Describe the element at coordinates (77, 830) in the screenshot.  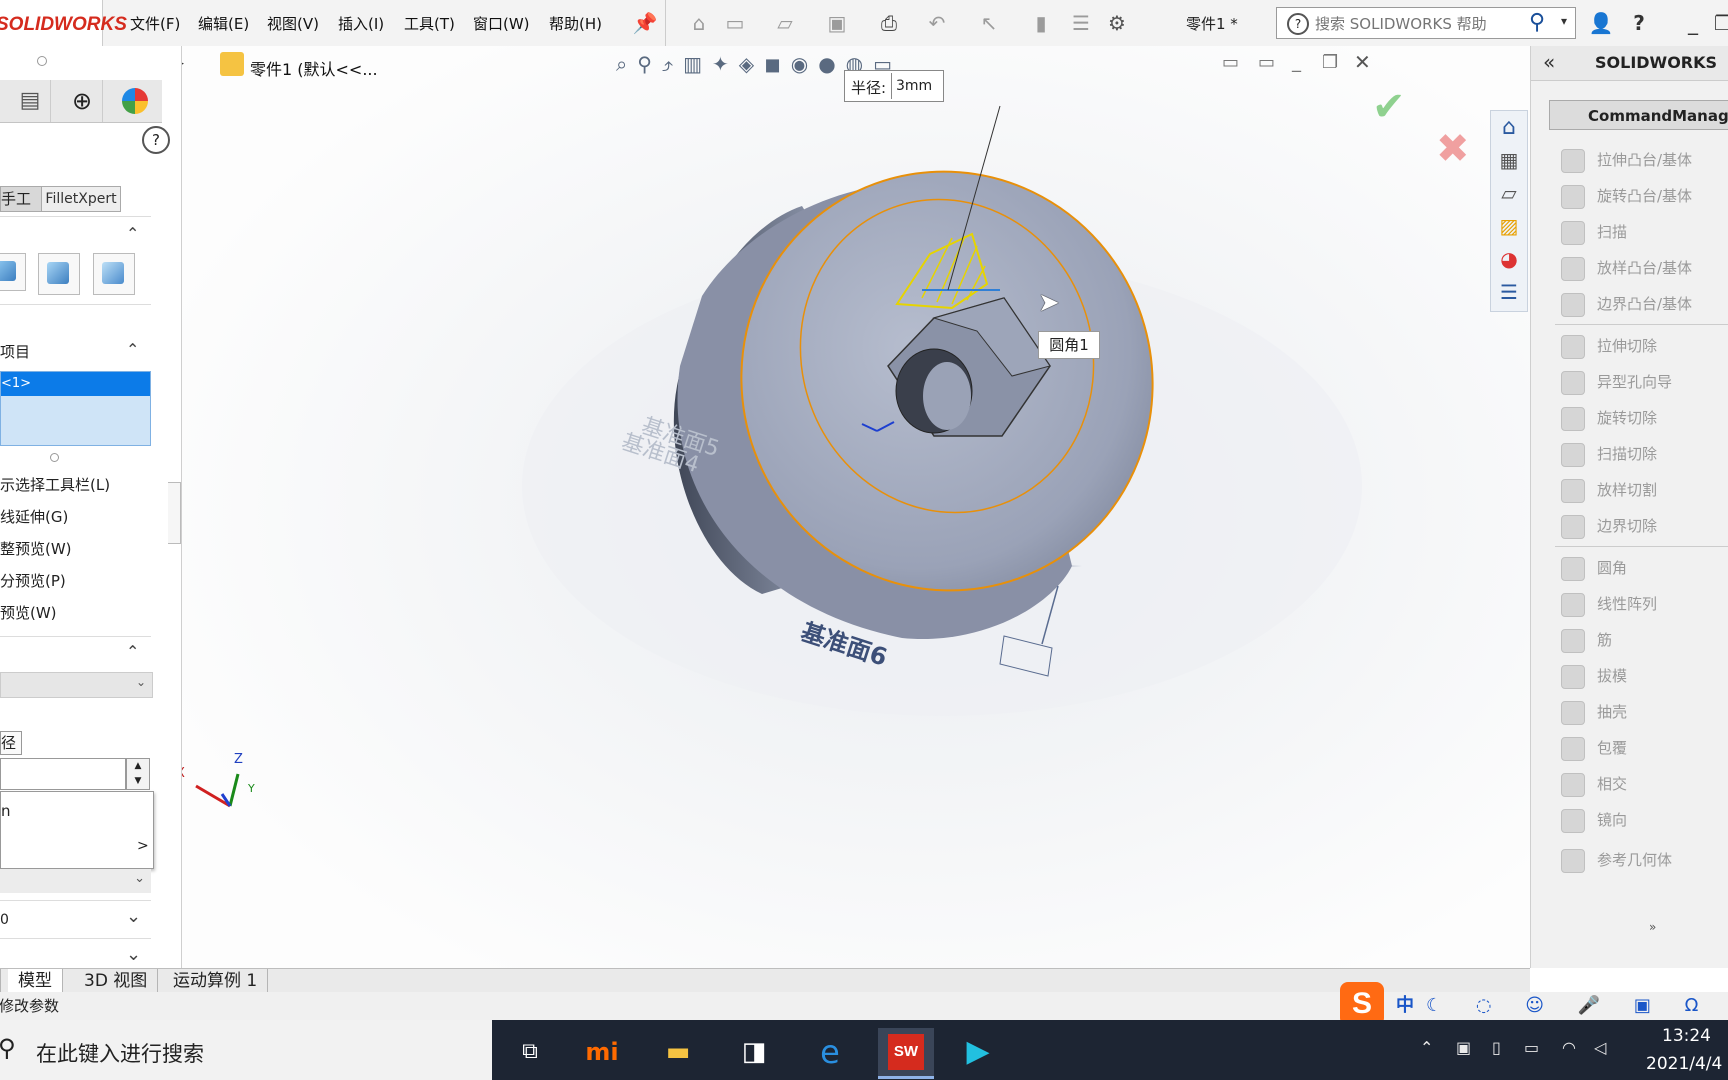
I see `radius-dropdown: n >` at that location.